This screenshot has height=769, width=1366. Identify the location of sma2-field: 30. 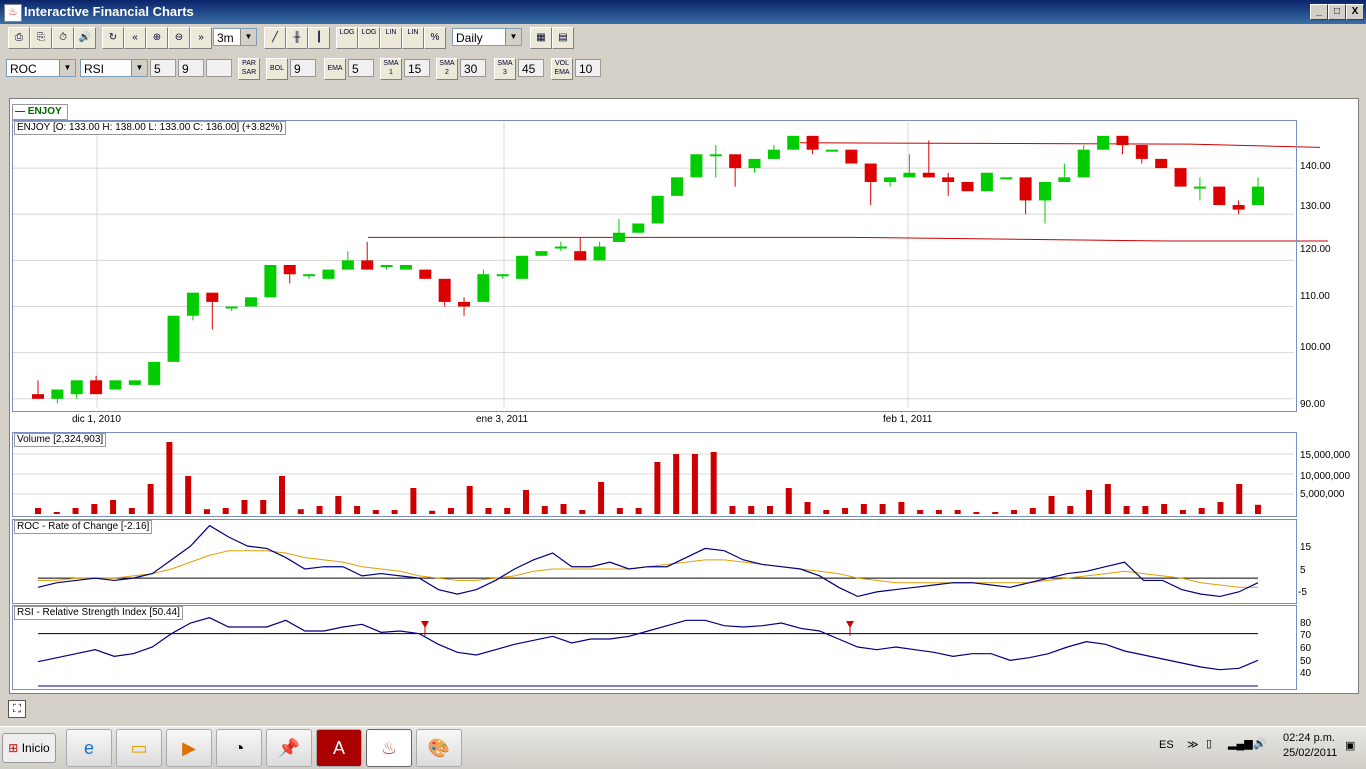
(473, 68).